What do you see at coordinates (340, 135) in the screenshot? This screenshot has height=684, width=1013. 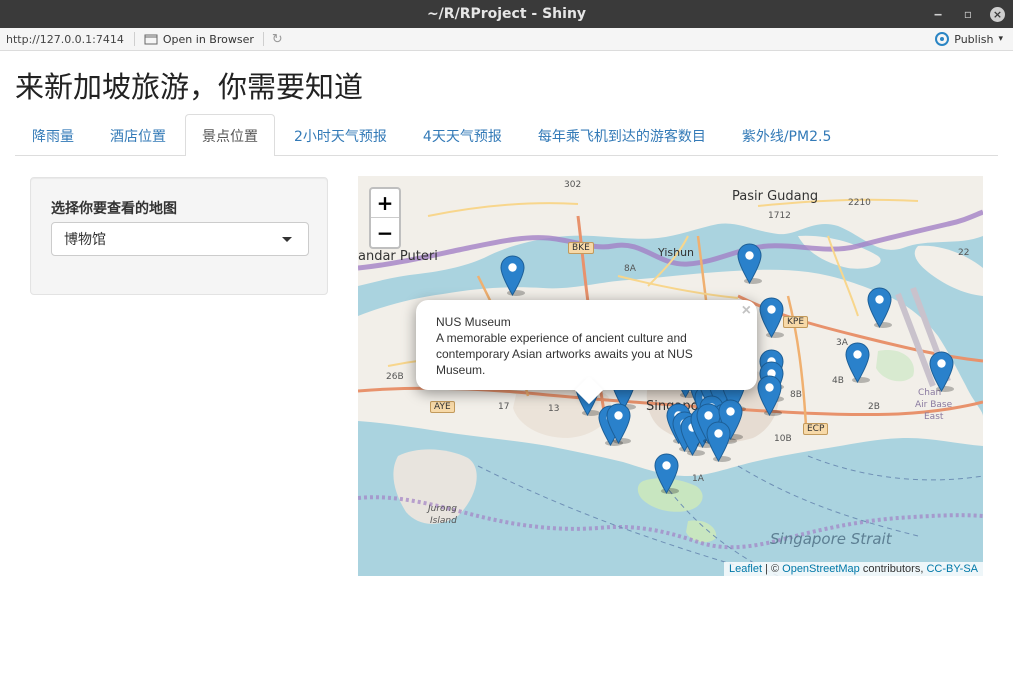 I see `tab-2h-forecast: 2小时天气预报` at bounding box center [340, 135].